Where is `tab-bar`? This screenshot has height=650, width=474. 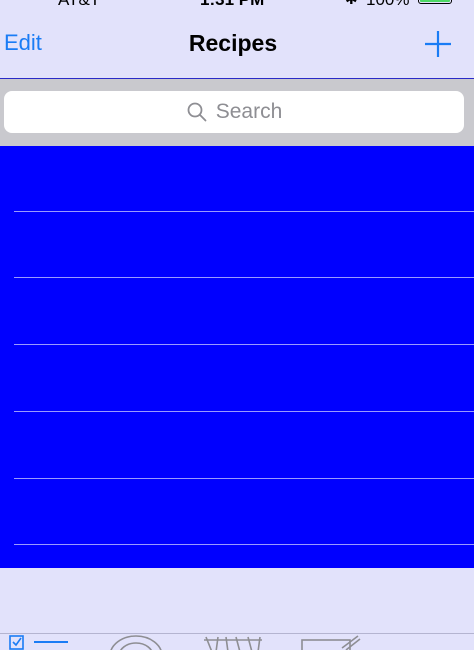
tab-bar is located at coordinates (237, 641).